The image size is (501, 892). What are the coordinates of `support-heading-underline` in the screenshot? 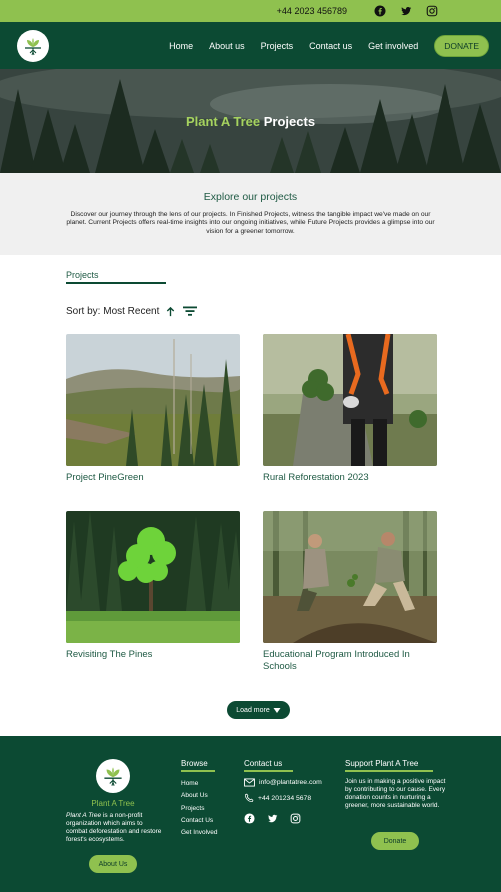 It's located at (389, 771).